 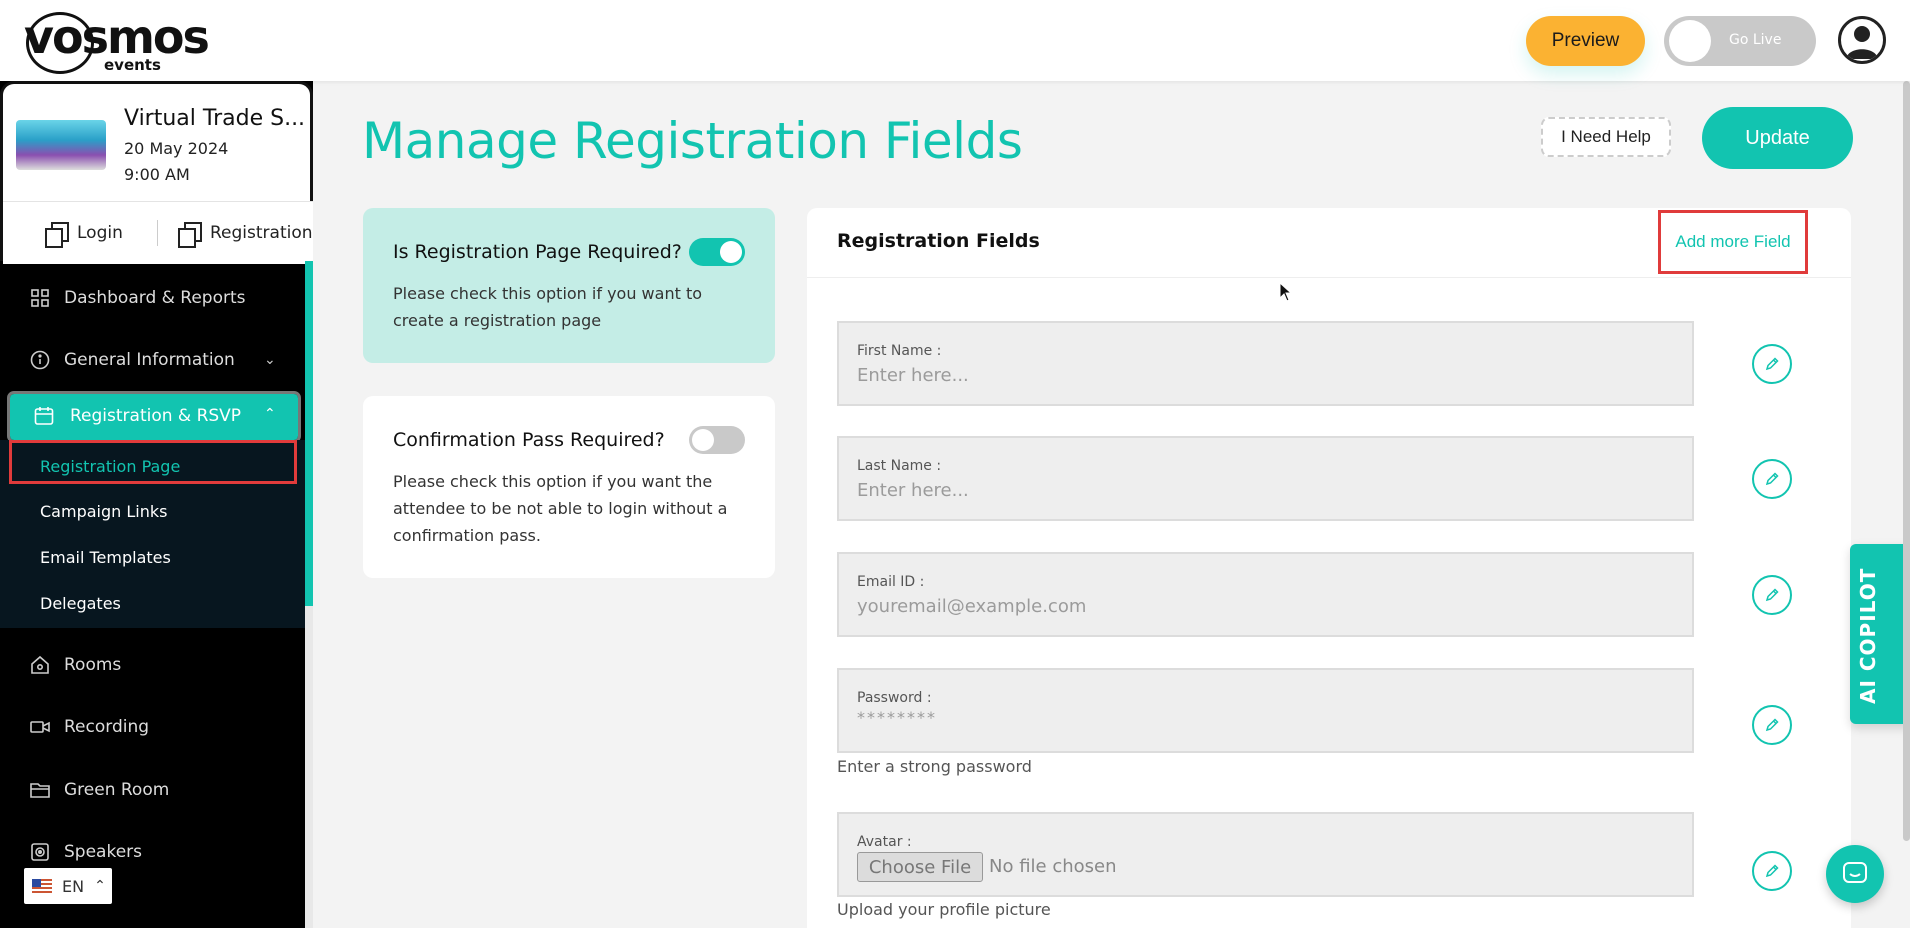 I want to click on subitem-campaign-links: Campaign Links, so click(x=103, y=511).